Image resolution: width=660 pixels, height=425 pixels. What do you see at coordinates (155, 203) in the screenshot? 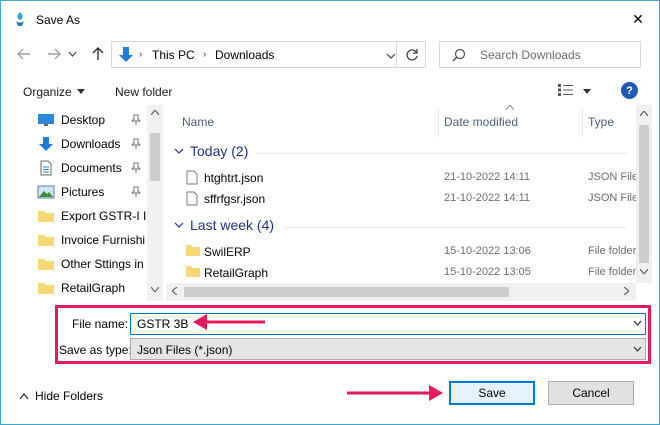
I see `navigation-scrollbar` at bounding box center [155, 203].